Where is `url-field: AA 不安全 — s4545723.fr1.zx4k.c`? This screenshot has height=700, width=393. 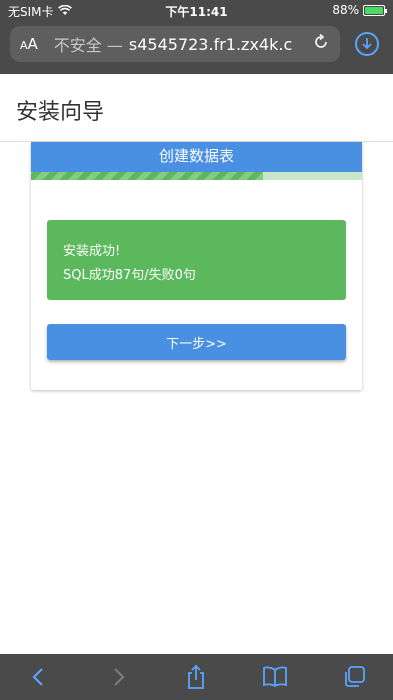
url-field: AA 不安全 — s4545723.fr1.zx4k.c is located at coordinates (175, 44).